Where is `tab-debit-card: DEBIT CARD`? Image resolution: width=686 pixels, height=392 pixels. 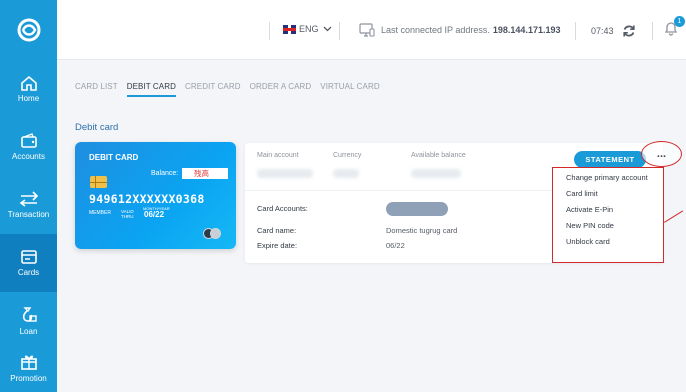 tab-debit-card: DEBIT CARD is located at coordinates (151, 89).